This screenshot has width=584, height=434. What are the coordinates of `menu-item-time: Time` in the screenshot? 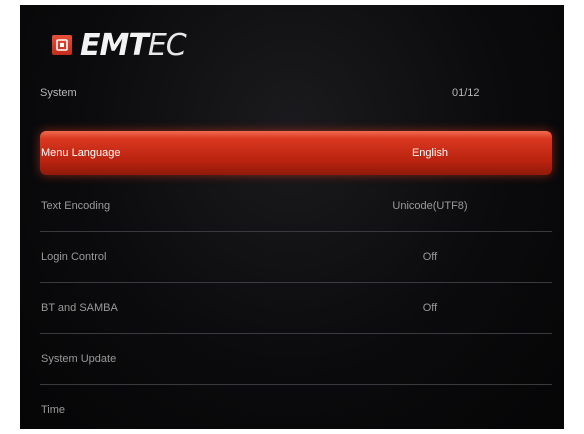 It's located at (296, 407).